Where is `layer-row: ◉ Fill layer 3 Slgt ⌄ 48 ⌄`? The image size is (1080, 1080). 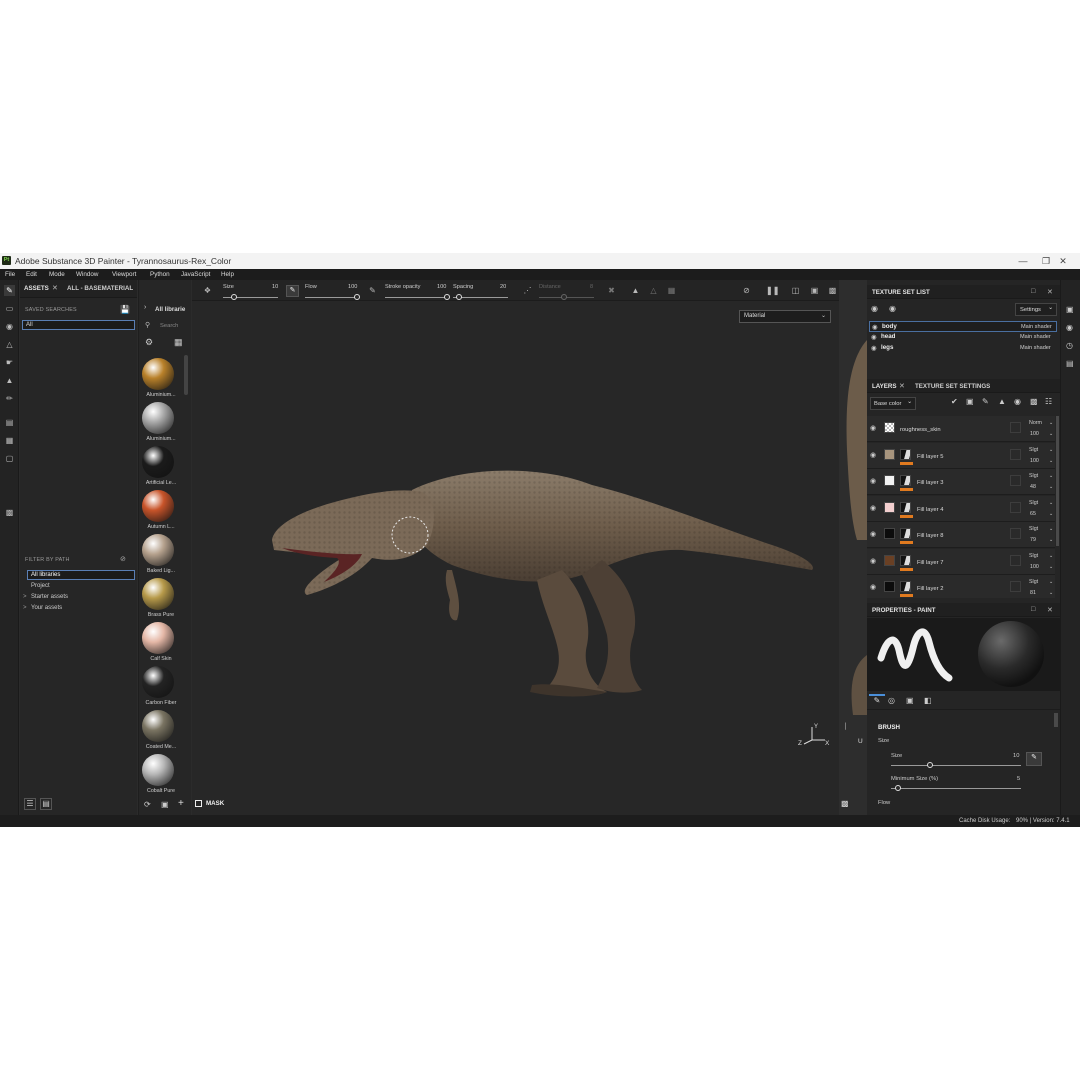 layer-row: ◉ Fill layer 3 Slgt ⌄ 48 ⌄ is located at coordinates (961, 482).